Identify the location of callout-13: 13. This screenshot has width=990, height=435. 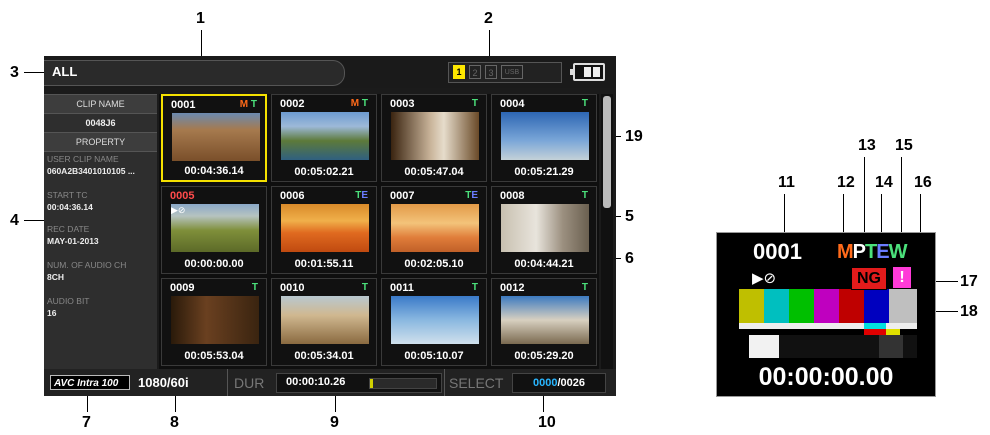
(867, 145).